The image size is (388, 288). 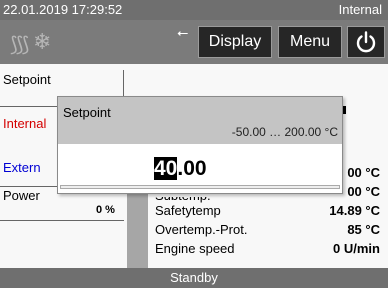 What do you see at coordinates (188, 210) in the screenshot?
I see `measurement-label: Safetytemp` at bounding box center [188, 210].